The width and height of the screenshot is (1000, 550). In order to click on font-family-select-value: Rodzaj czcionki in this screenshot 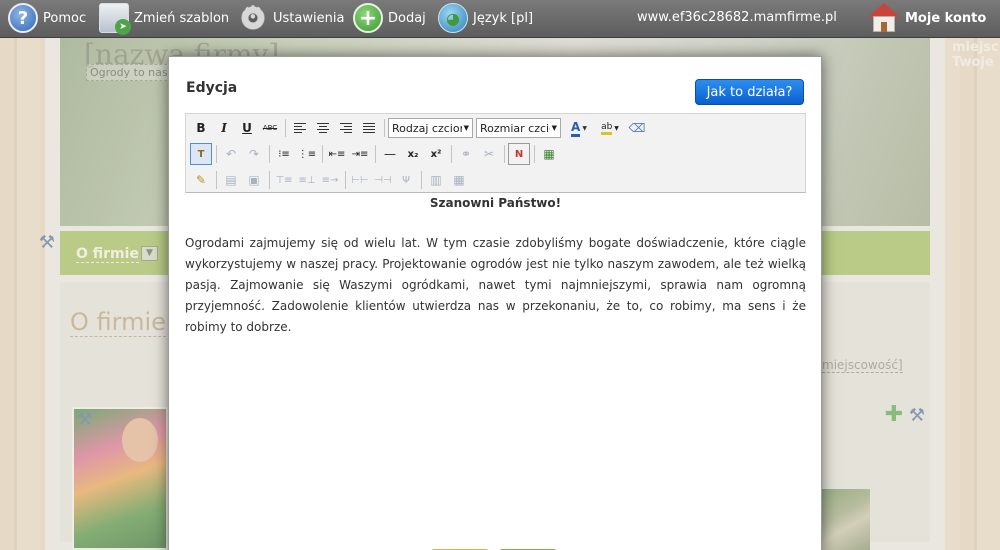, I will do `click(427, 128)`.